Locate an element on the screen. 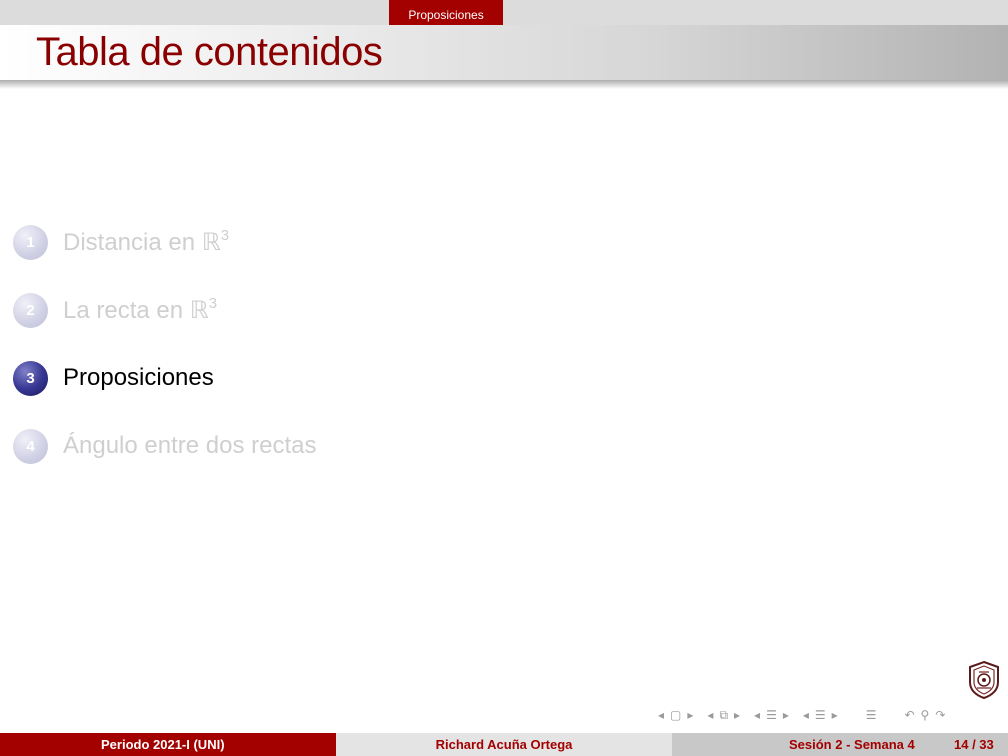 The height and width of the screenshot is (756, 1008). footer-left: Periodo 2021-I (UNI) is located at coordinates (168, 744).